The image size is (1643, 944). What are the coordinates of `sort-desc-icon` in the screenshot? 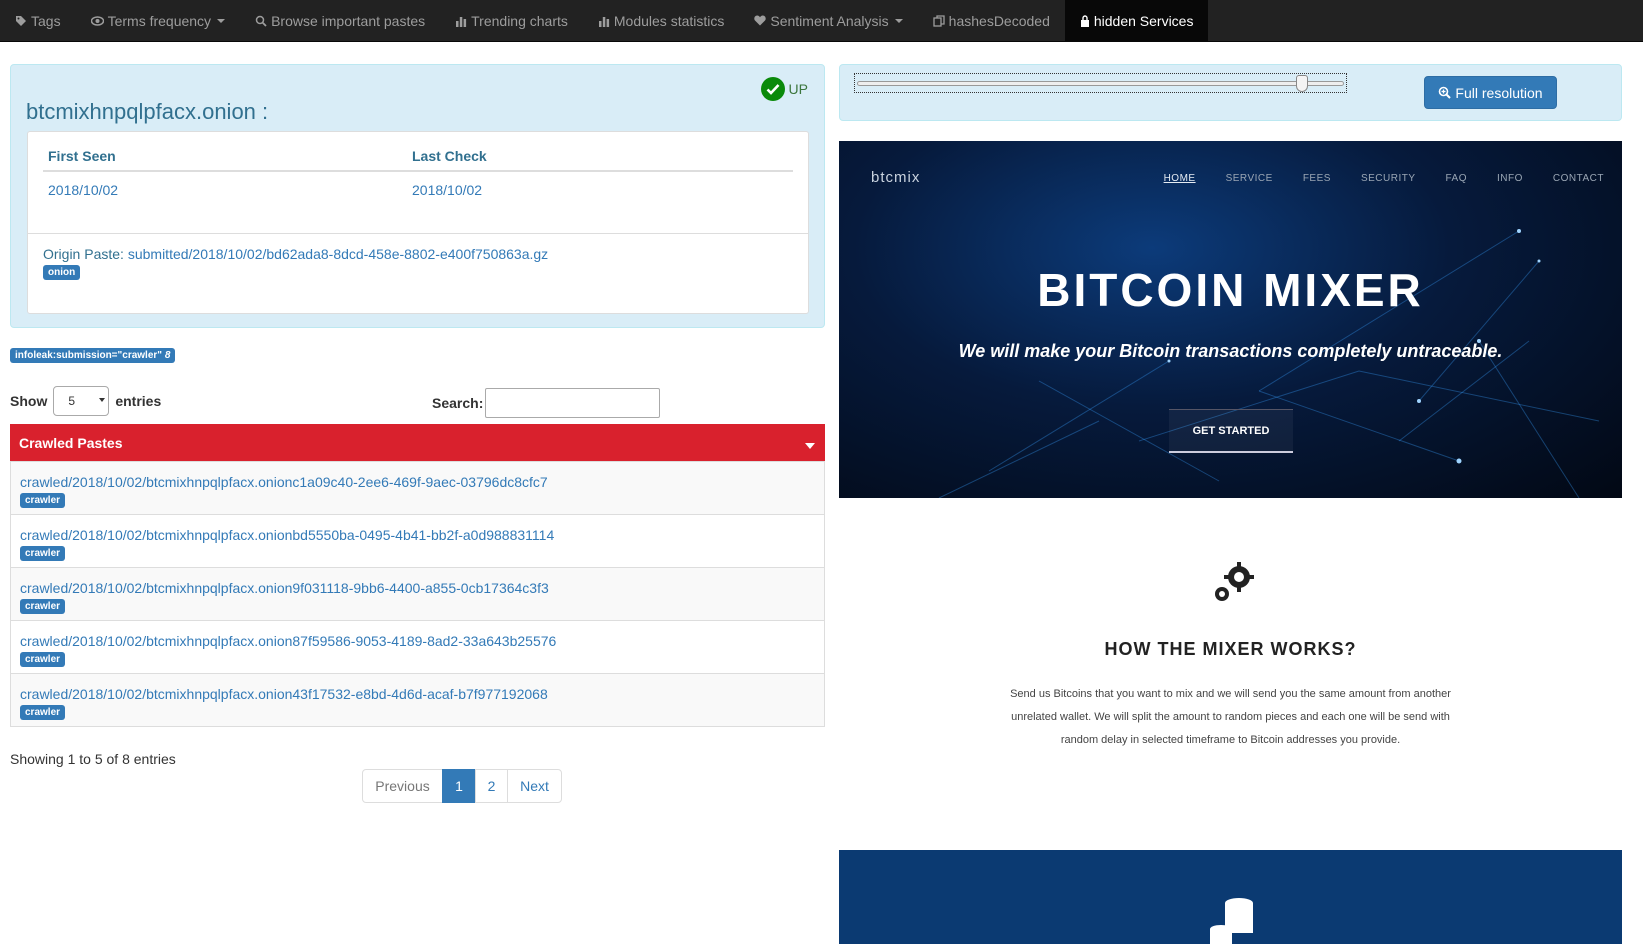 It's located at (810, 446).